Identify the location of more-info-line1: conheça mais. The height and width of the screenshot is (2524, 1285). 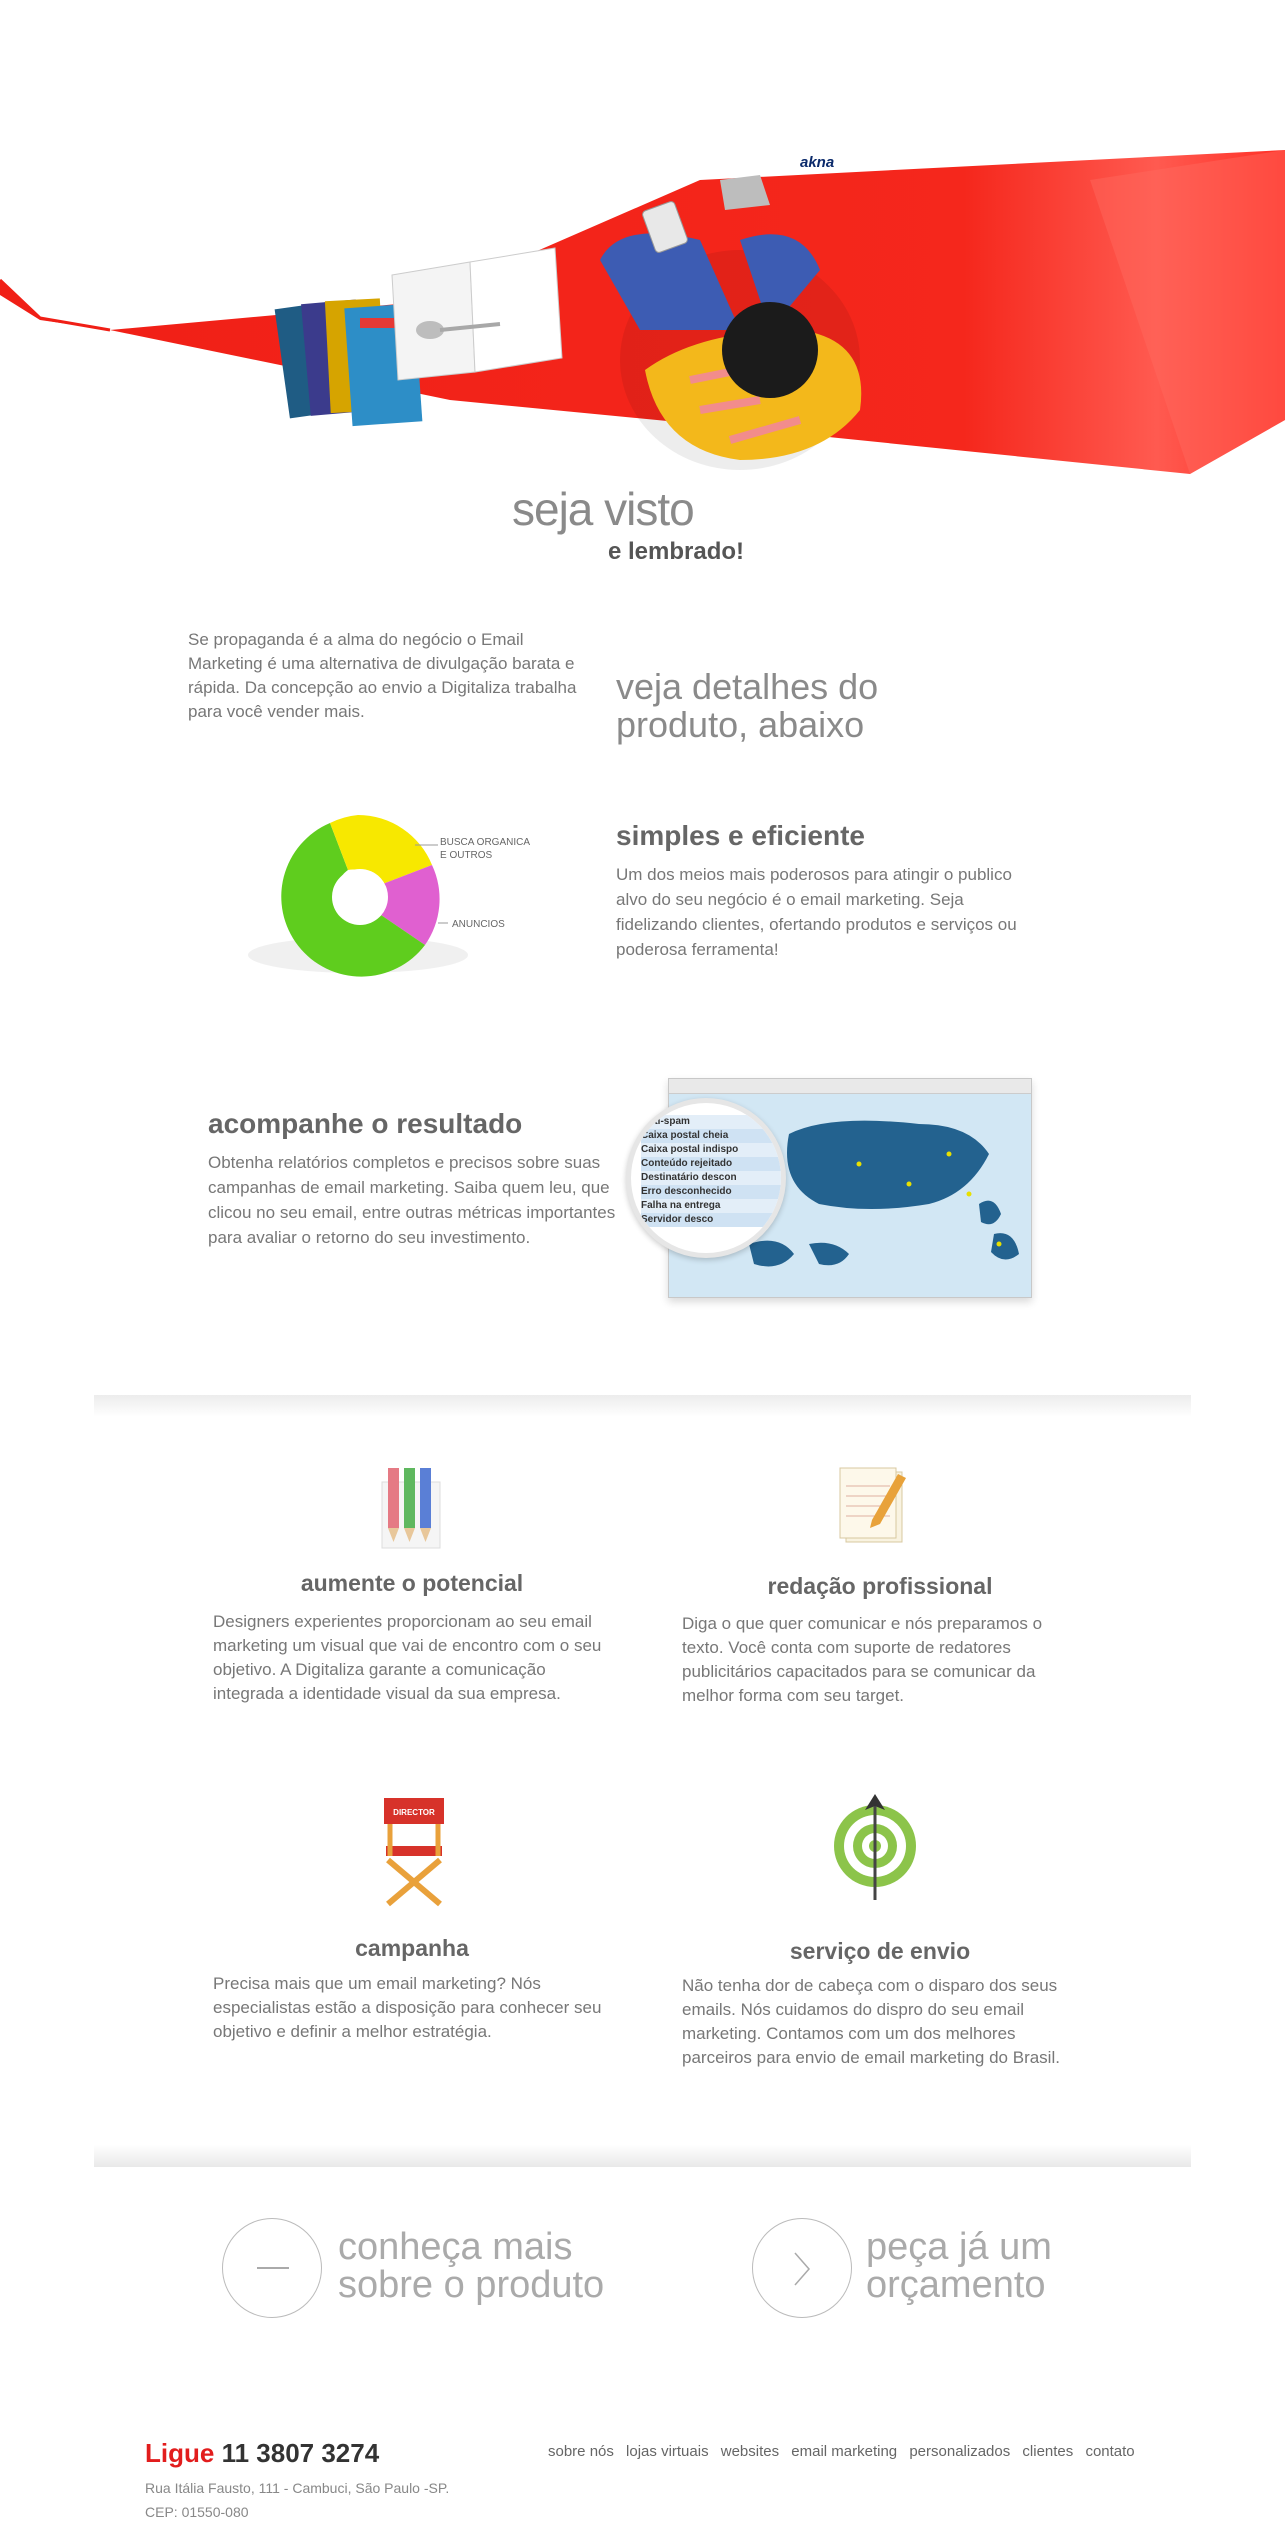
(455, 2247).